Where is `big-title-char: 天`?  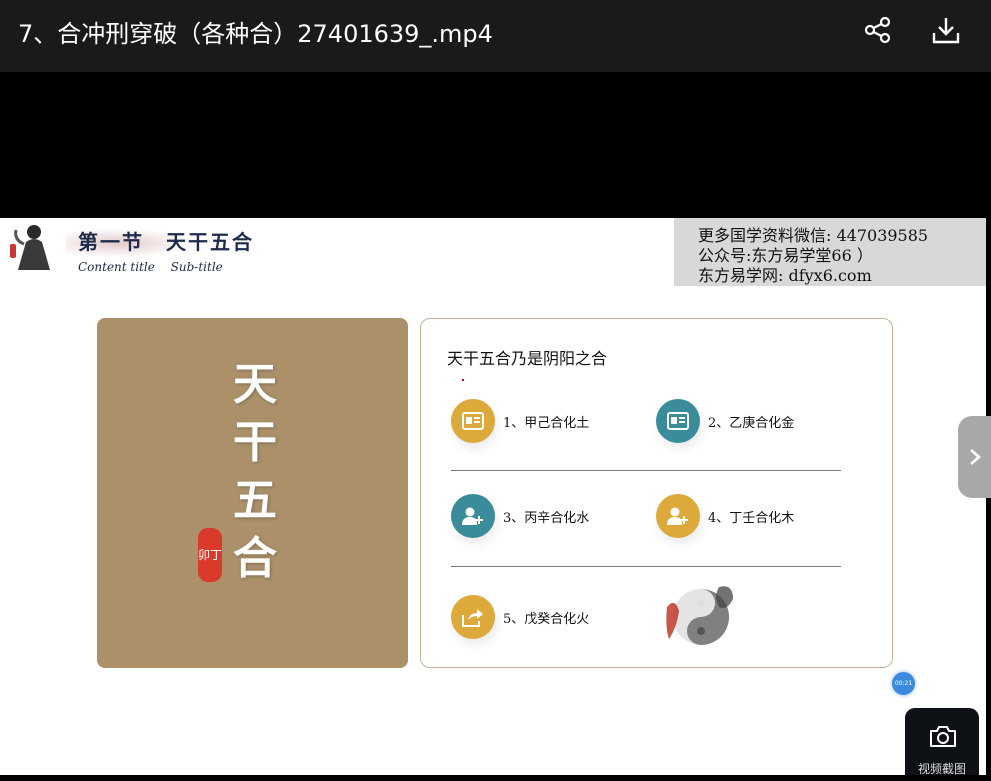
big-title-char: 天 is located at coordinates (255, 384).